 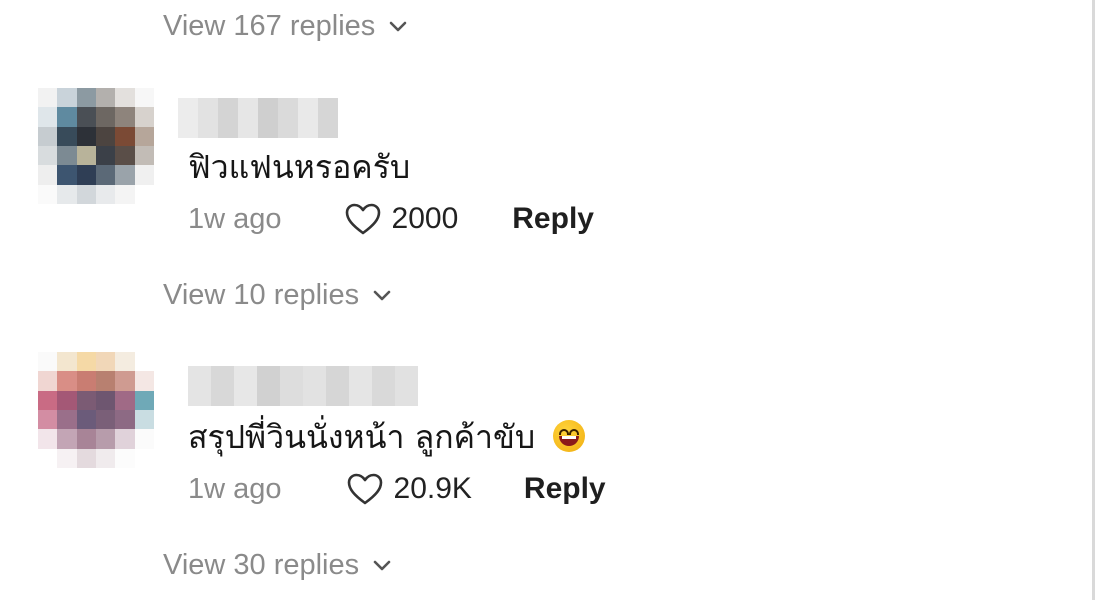 What do you see at coordinates (362, 437) in the screenshot?
I see `comment-text-content: สรุปพี่วินนั่งหน้า ลูกค้าขับ` at bounding box center [362, 437].